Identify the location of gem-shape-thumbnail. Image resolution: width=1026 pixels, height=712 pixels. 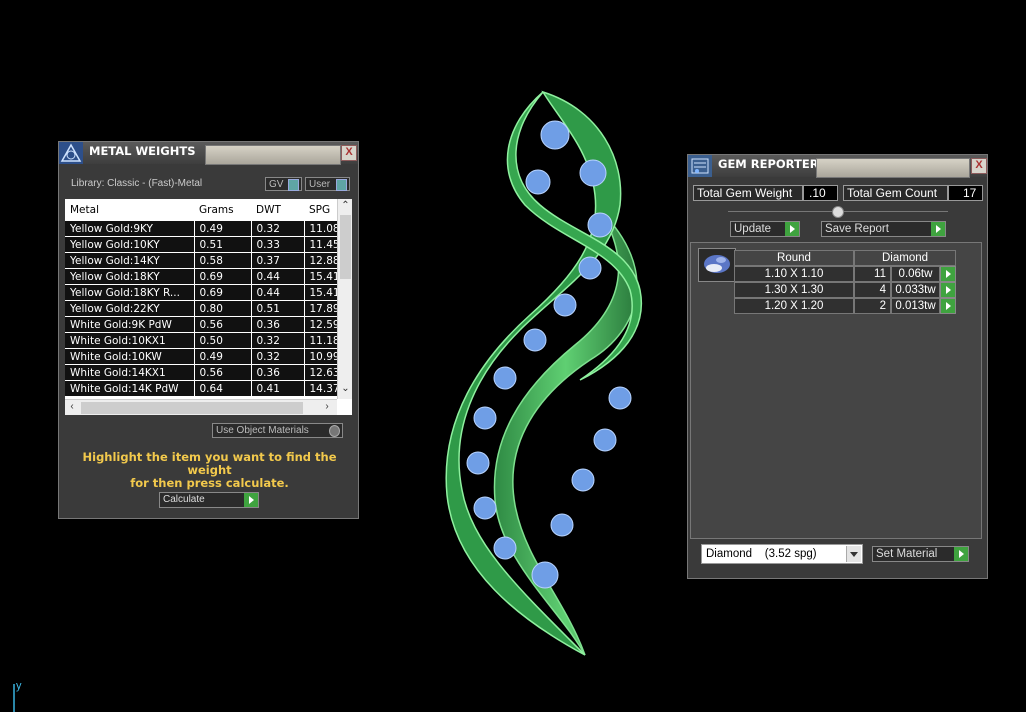
(717, 265).